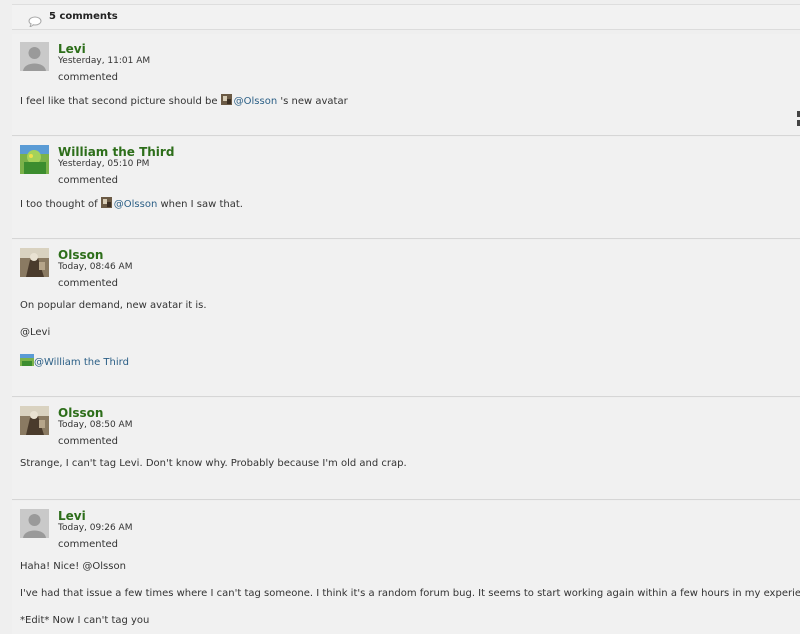 The width and height of the screenshot is (800, 634). I want to click on mini-avatar-william-the-third, so click(27, 360).